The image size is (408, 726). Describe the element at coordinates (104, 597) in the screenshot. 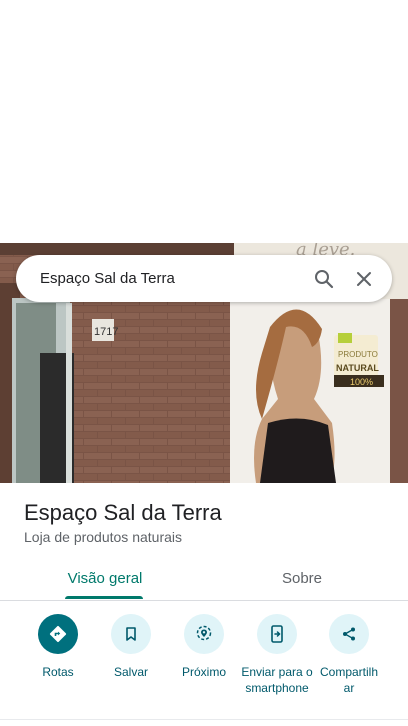

I see `active-tab-indicator` at that location.